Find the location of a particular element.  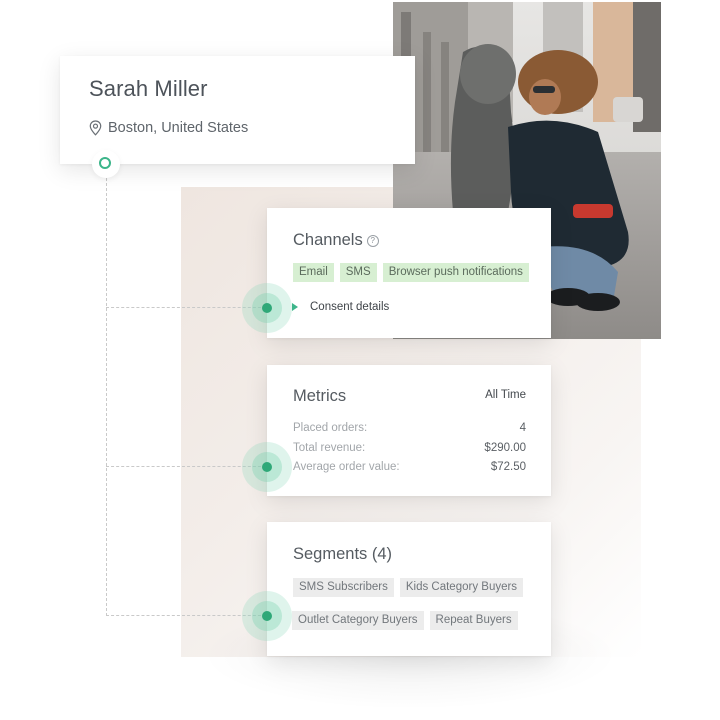

channels-title: Channels? is located at coordinates (336, 240).